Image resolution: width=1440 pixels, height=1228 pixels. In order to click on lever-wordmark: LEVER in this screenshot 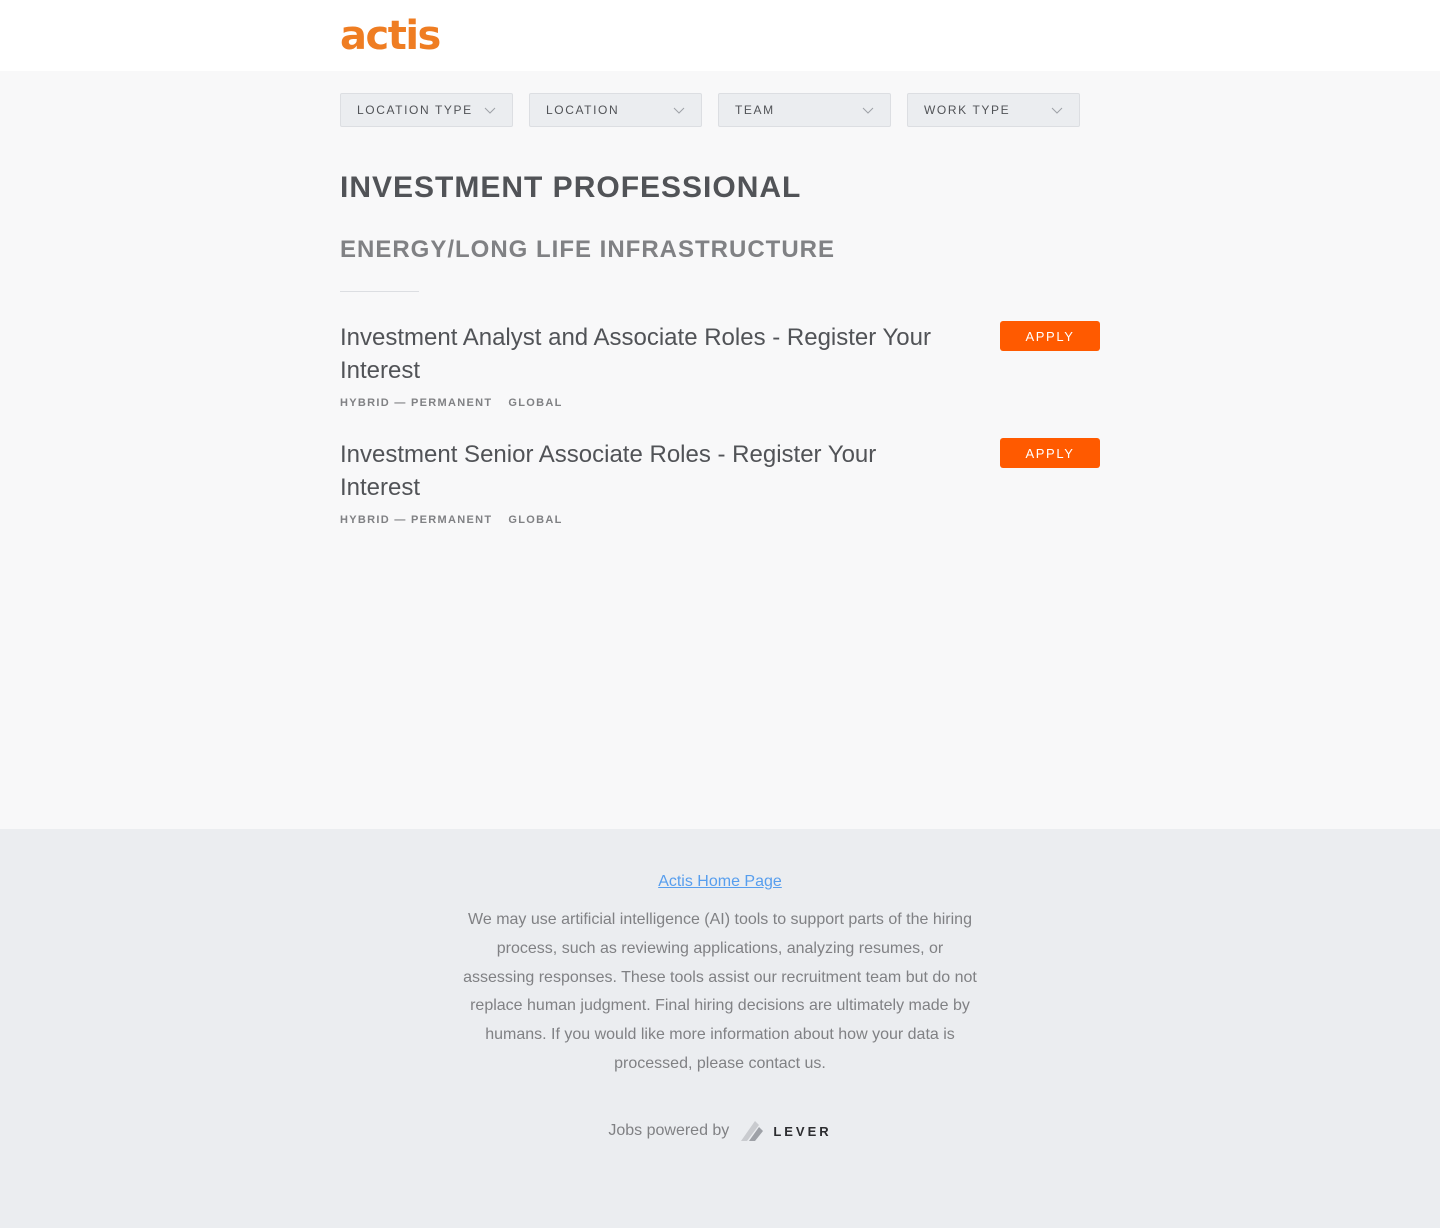, I will do `click(802, 1131)`.